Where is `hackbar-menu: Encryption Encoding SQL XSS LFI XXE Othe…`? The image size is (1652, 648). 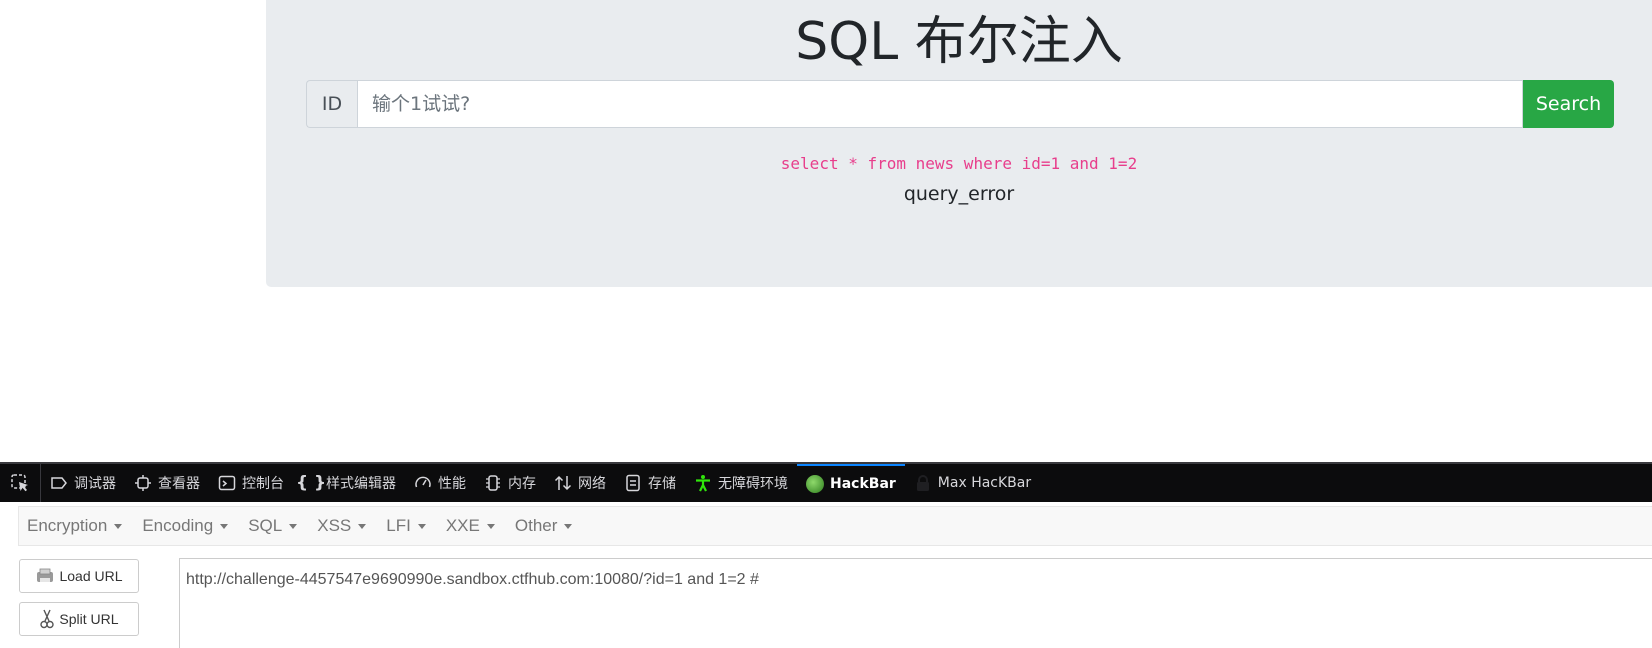
hackbar-menu: Encryption Encoding SQL XSS LFI XXE Othe… is located at coordinates (835, 526).